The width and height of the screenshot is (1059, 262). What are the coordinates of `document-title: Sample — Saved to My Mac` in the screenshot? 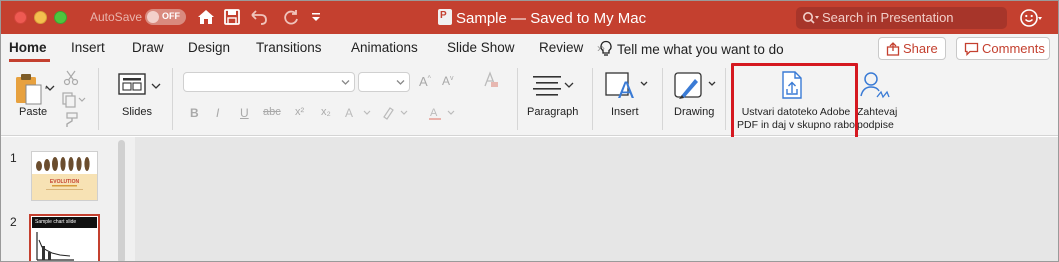 It's located at (542, 18).